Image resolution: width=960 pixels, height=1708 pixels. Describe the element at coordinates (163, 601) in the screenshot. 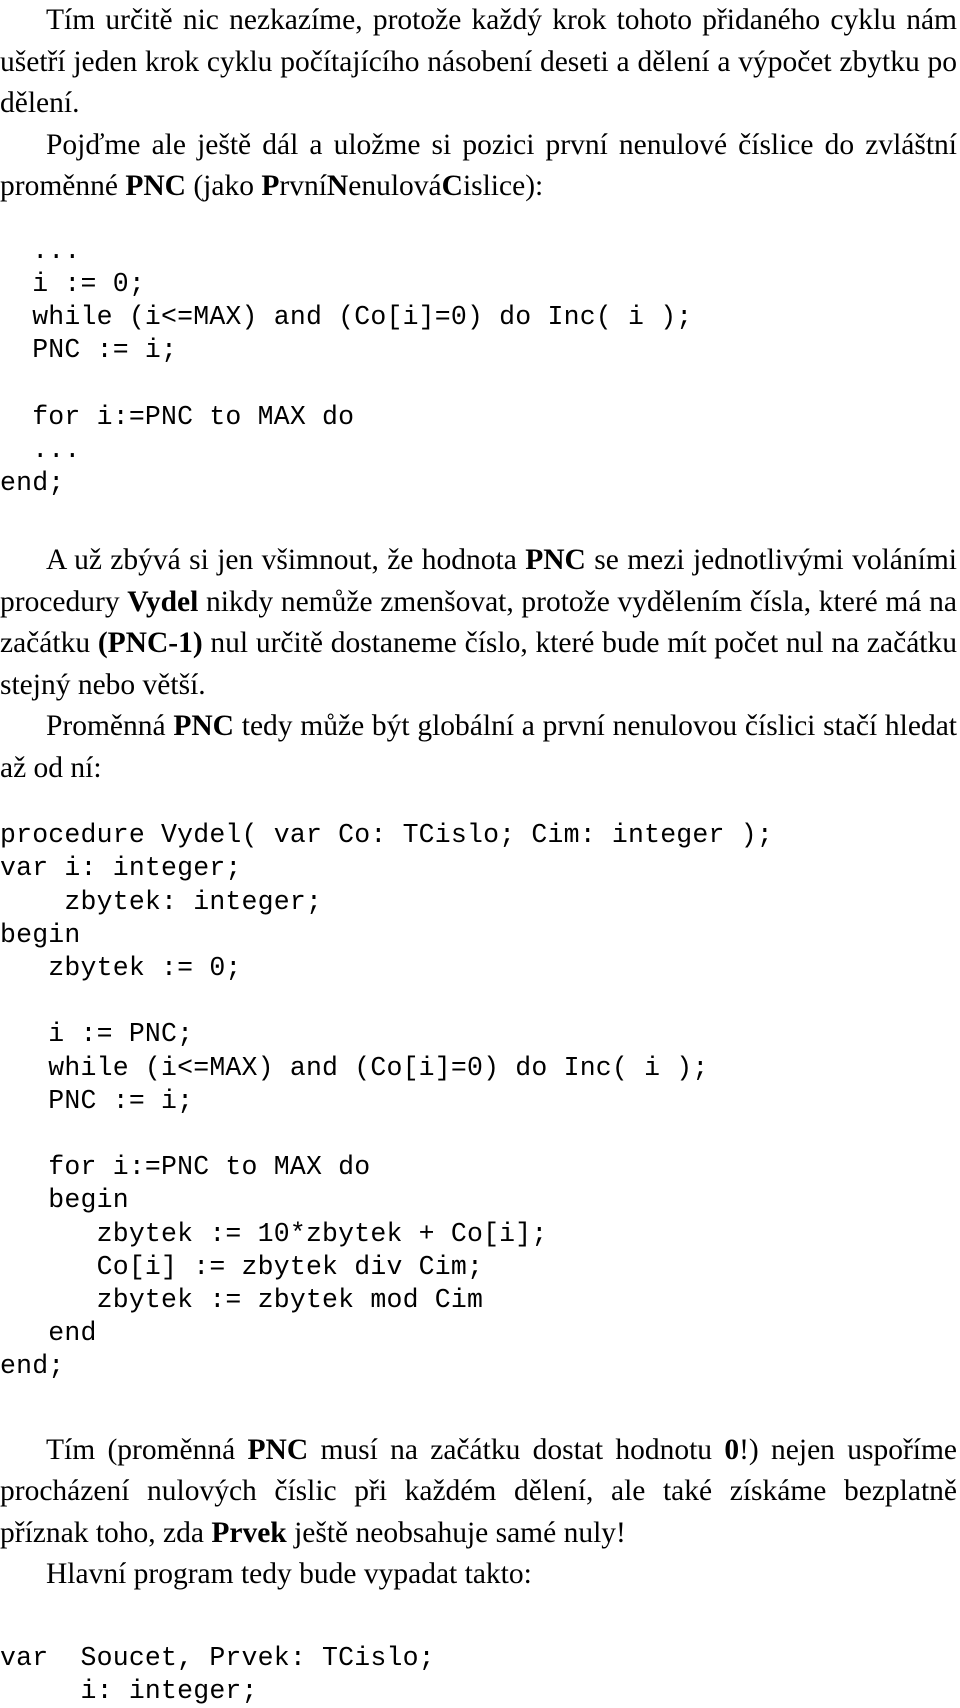

I see `emphasis-term: Vydel` at that location.